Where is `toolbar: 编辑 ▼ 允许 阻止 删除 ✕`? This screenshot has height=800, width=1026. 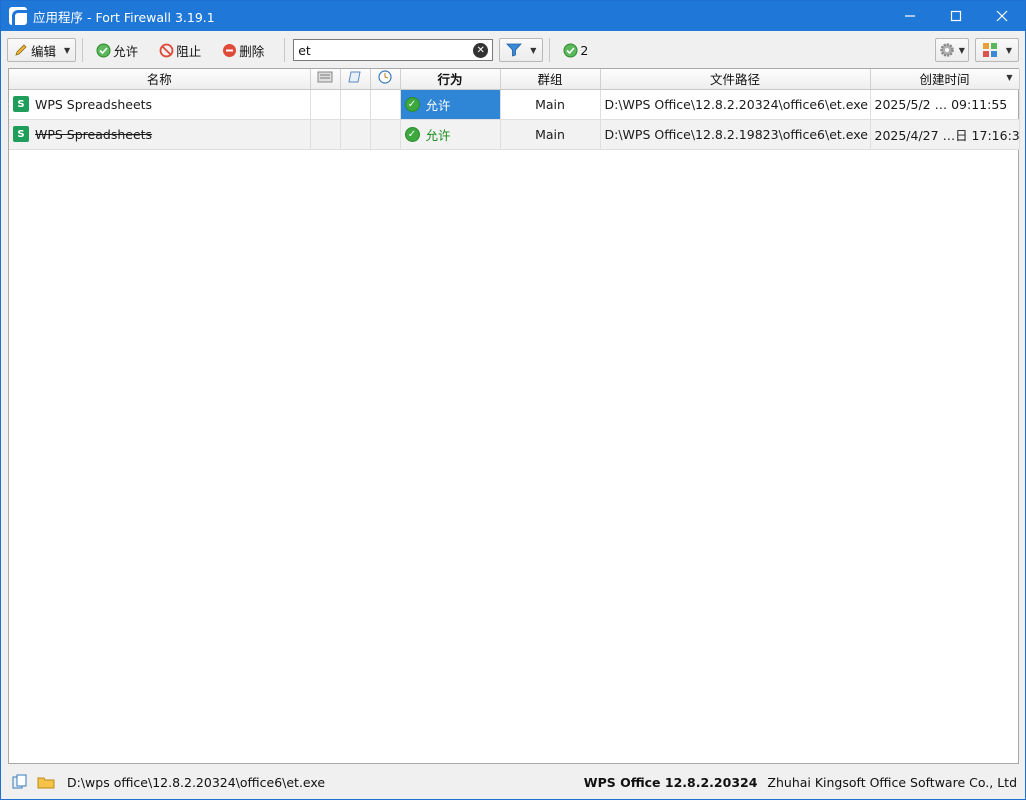
toolbar: 编辑 ▼ 允许 阻止 删除 ✕ is located at coordinates (513, 50).